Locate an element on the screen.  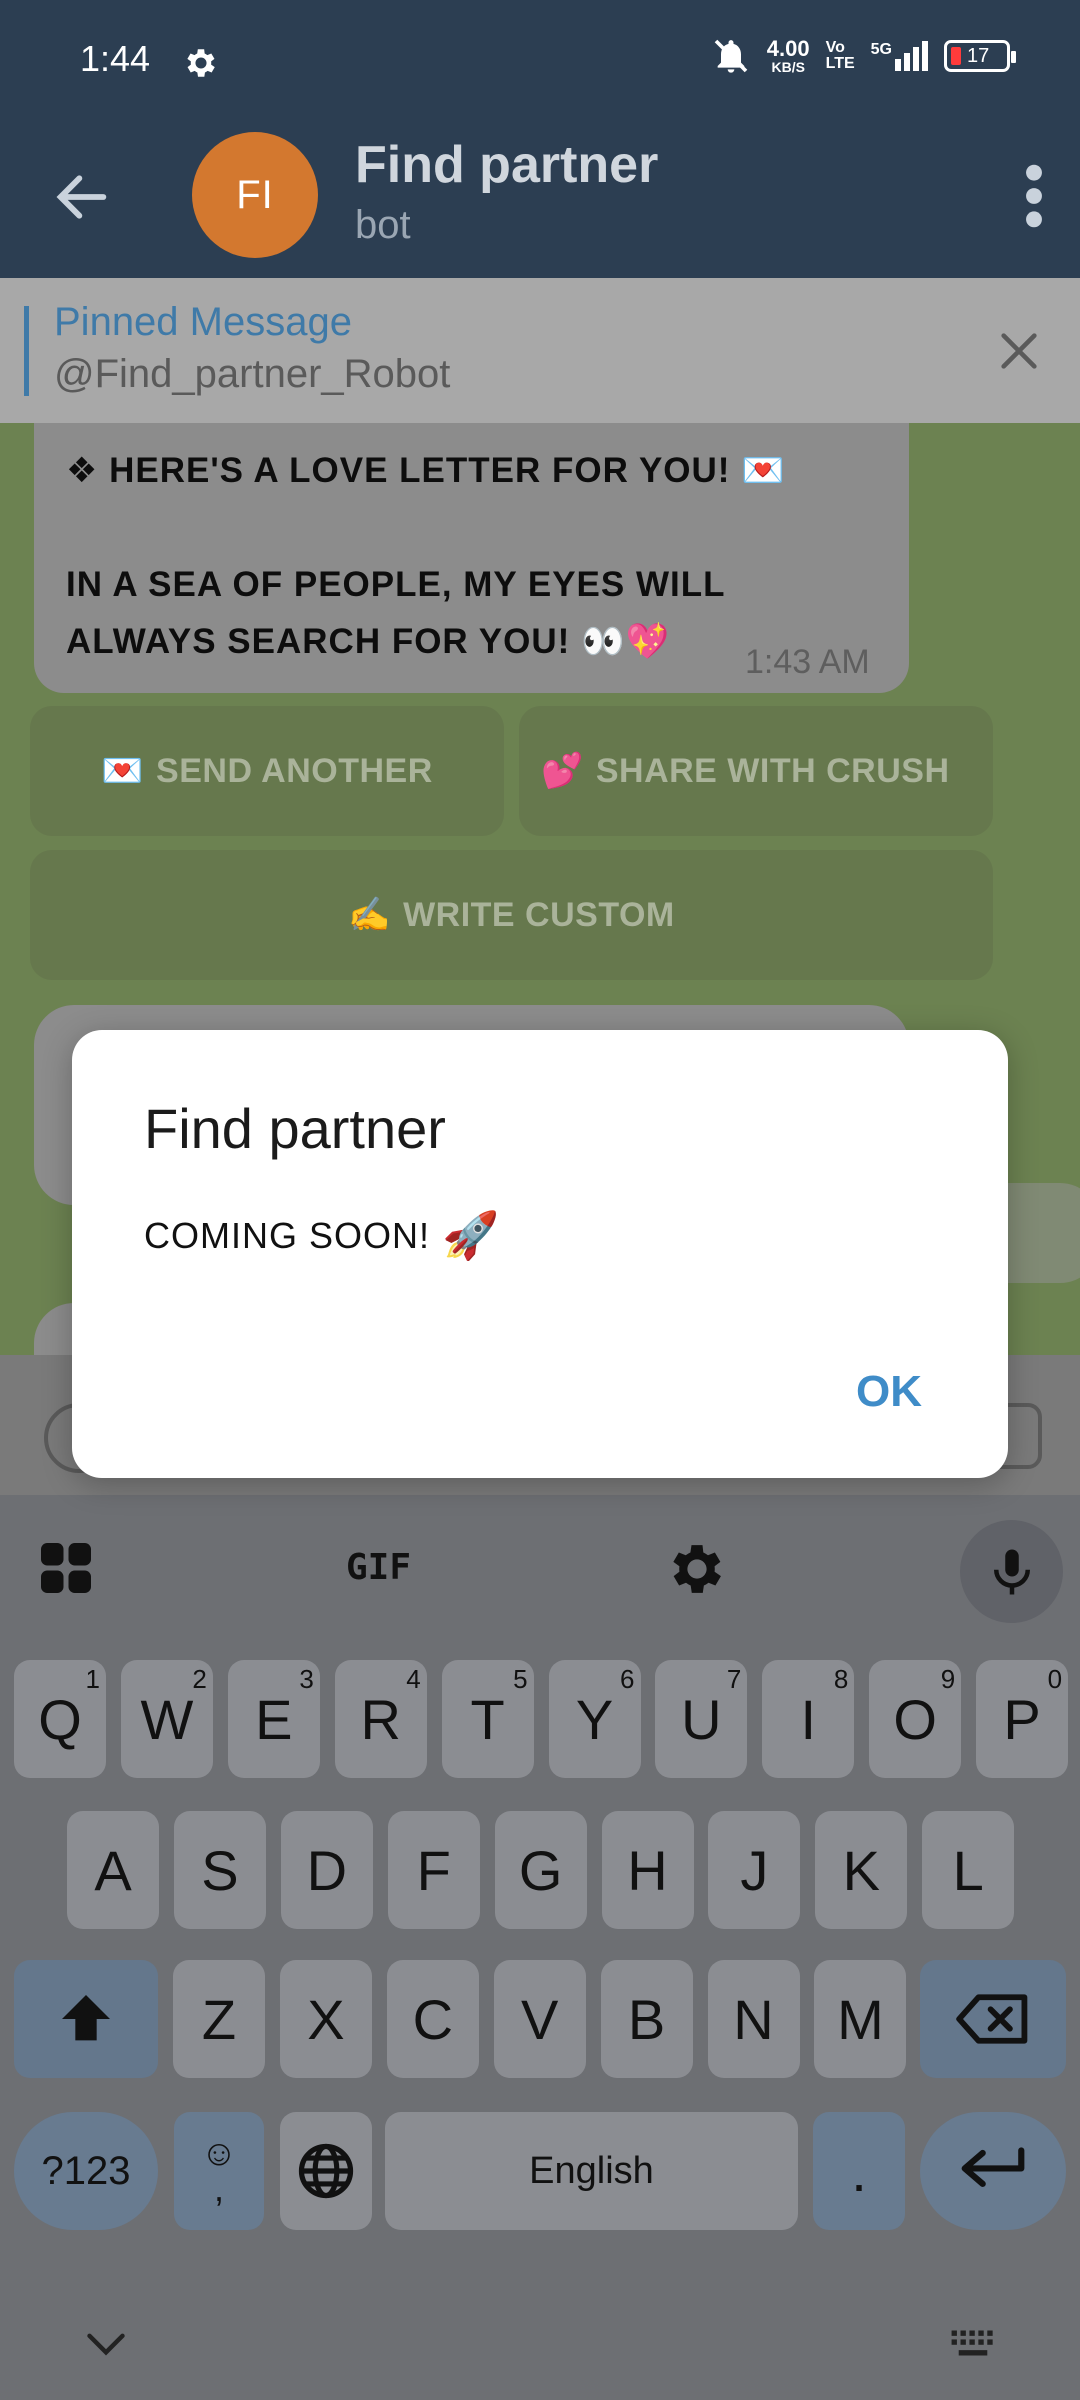
key-d: D is located at coordinates (326, 1870).